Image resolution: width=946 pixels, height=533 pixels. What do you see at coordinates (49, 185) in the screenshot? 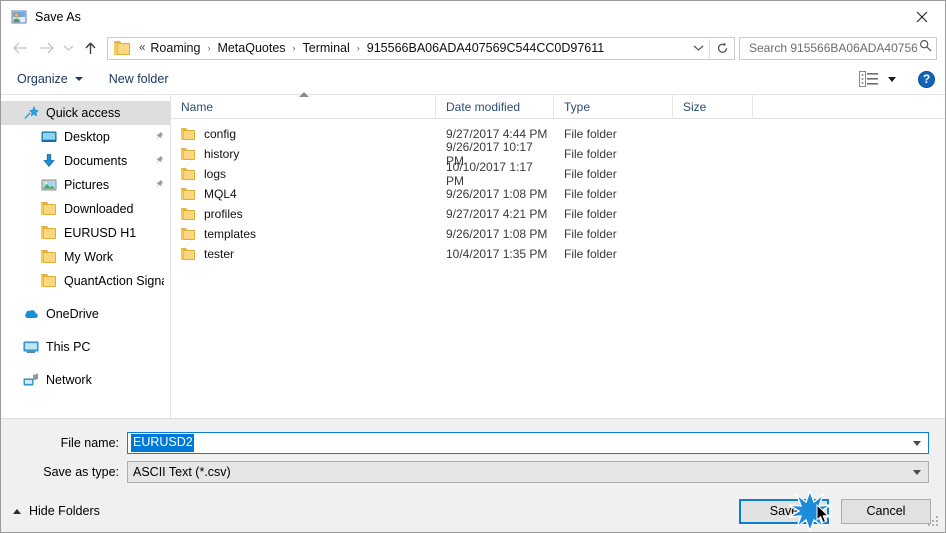
I see `pictures-icon` at bounding box center [49, 185].